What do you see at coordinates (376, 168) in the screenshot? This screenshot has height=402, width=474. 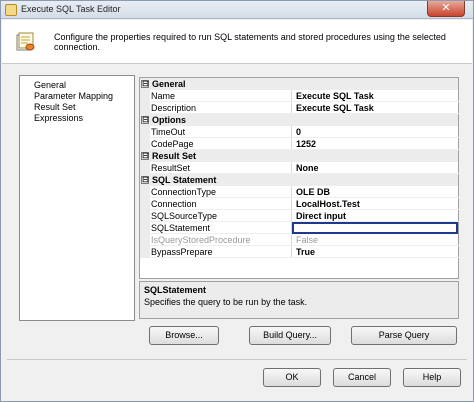 I see `property-value: None` at bounding box center [376, 168].